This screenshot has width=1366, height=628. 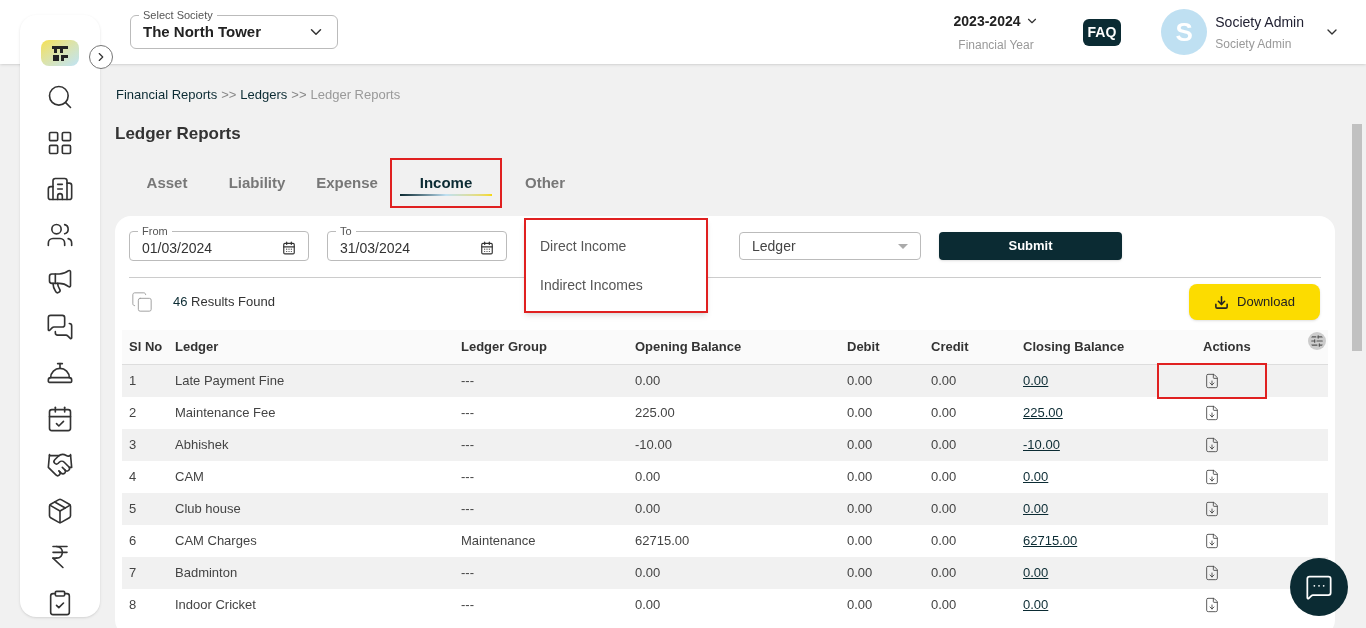 I want to click on box-icon, so click(x=60, y=511).